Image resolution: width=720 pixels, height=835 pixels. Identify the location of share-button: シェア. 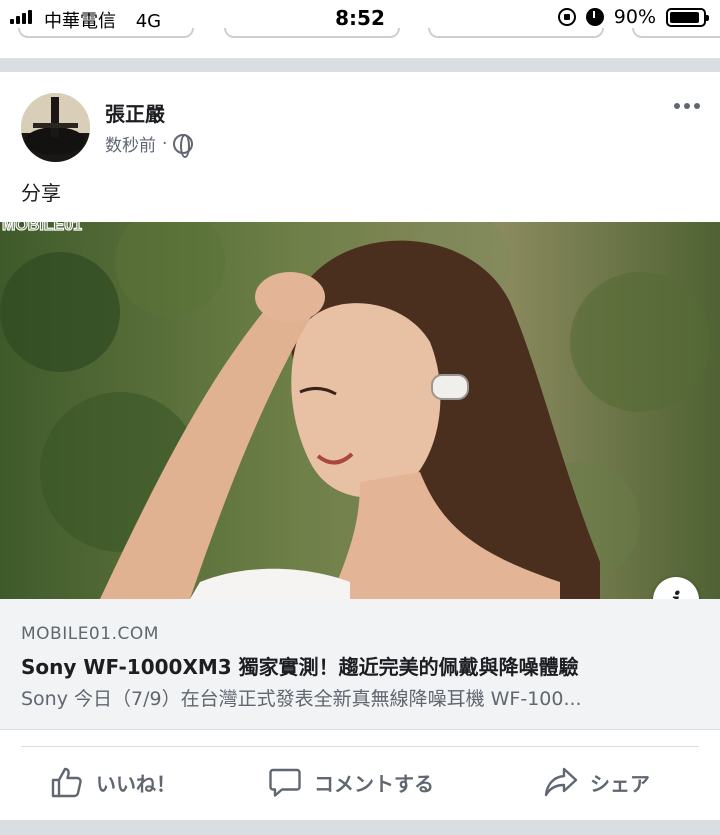
(597, 782).